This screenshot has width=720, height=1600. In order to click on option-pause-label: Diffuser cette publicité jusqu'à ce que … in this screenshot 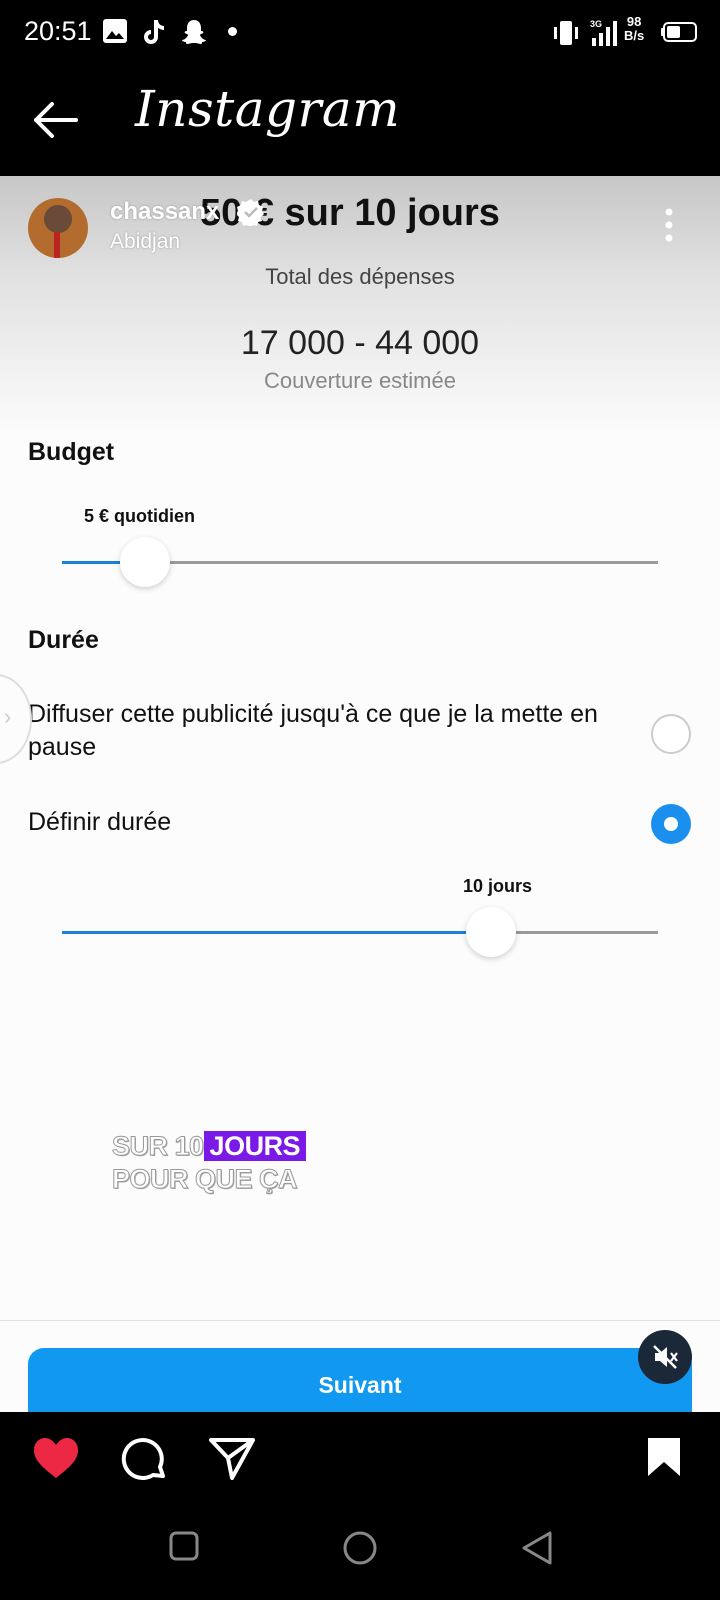, I will do `click(313, 730)`.